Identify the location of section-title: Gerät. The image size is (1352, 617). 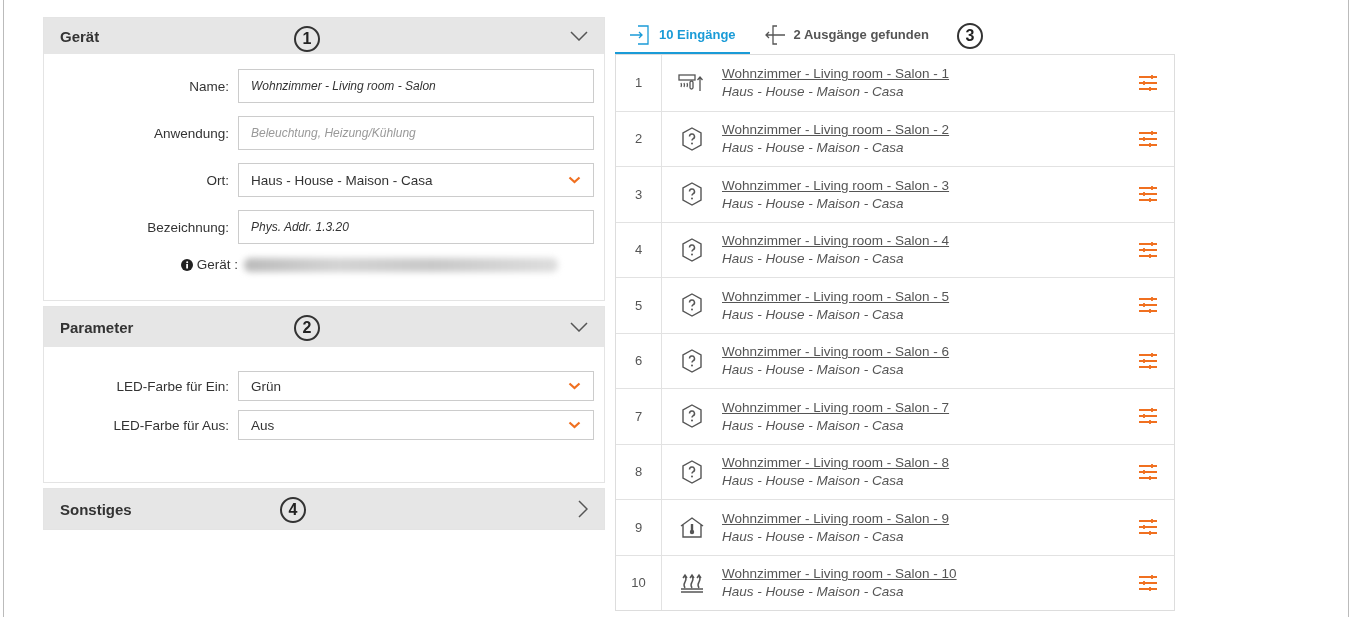
(80, 36).